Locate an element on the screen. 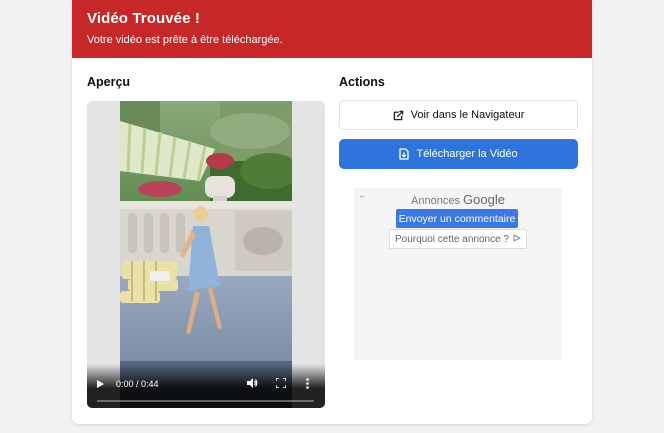  why-this-ad-label: Pourquoi cette annonce ? is located at coordinates (452, 239).